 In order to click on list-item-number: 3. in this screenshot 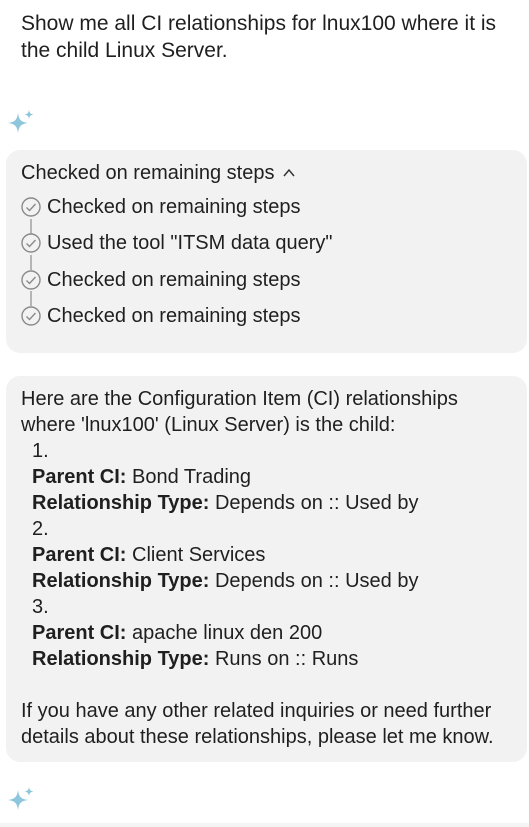, I will do `click(40, 607)`.